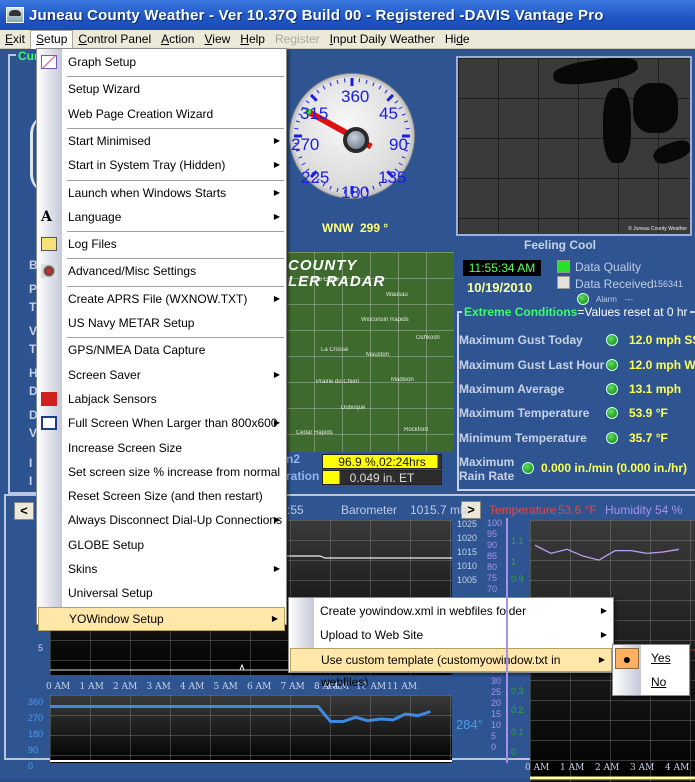 Image resolution: width=695 pixels, height=782 pixels. What do you see at coordinates (517, 579) in the screenshot?
I see `rain-tick: 0.9` at bounding box center [517, 579].